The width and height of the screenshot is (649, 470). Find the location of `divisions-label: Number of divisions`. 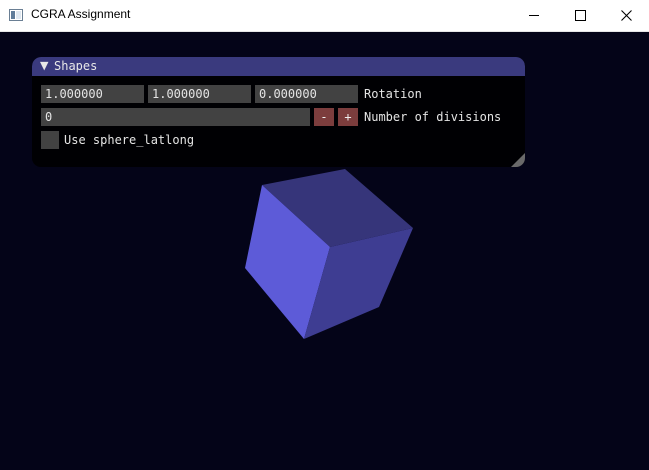

divisions-label: Number of divisions is located at coordinates (433, 117).